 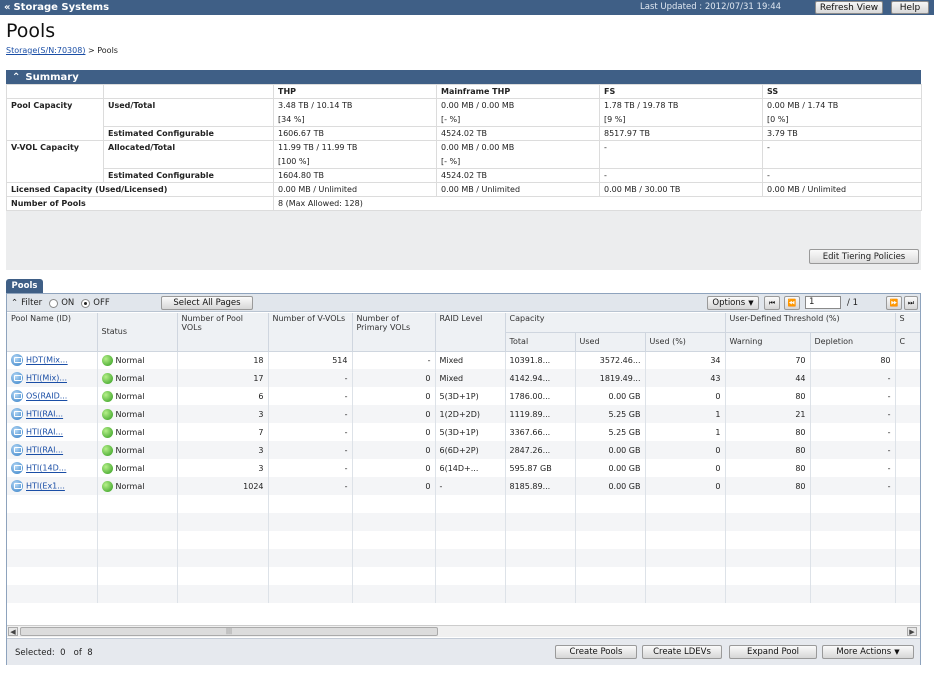 What do you see at coordinates (518, 133) in the screenshot?
I see `summary-cell: 4524.02 TB` at bounding box center [518, 133].